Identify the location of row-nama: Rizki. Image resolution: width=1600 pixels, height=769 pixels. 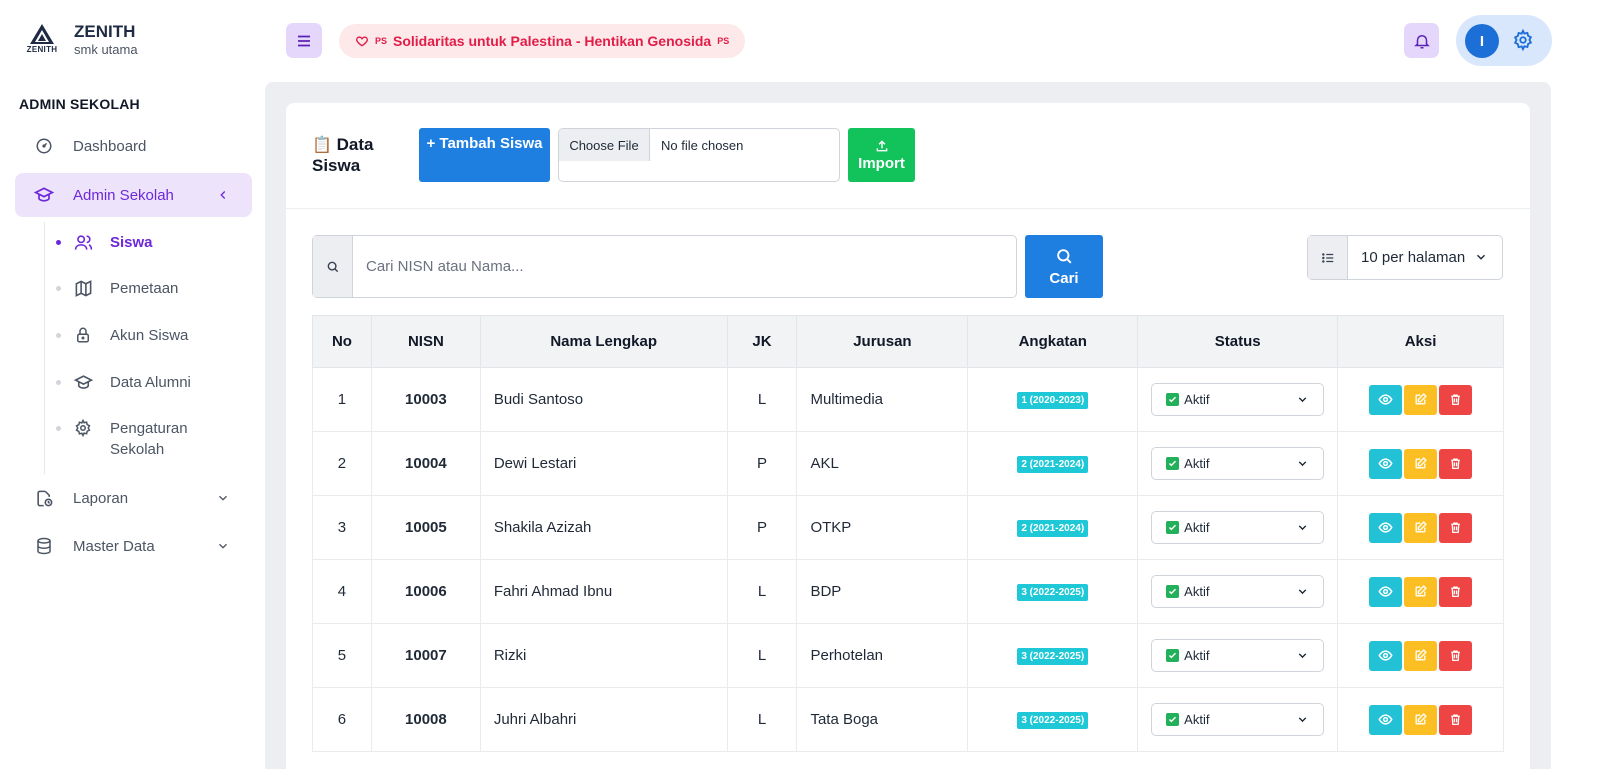
(510, 655).